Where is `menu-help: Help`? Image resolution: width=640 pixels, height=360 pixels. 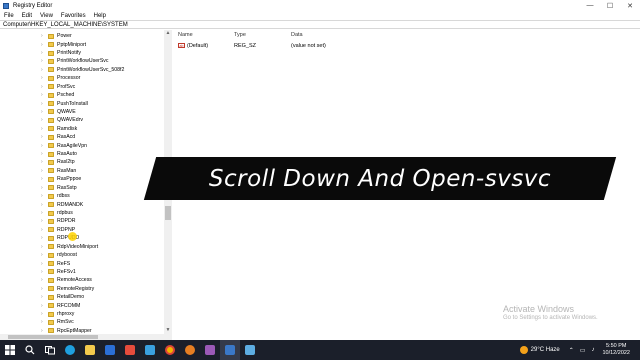
menu-help: Help is located at coordinates (100, 16).